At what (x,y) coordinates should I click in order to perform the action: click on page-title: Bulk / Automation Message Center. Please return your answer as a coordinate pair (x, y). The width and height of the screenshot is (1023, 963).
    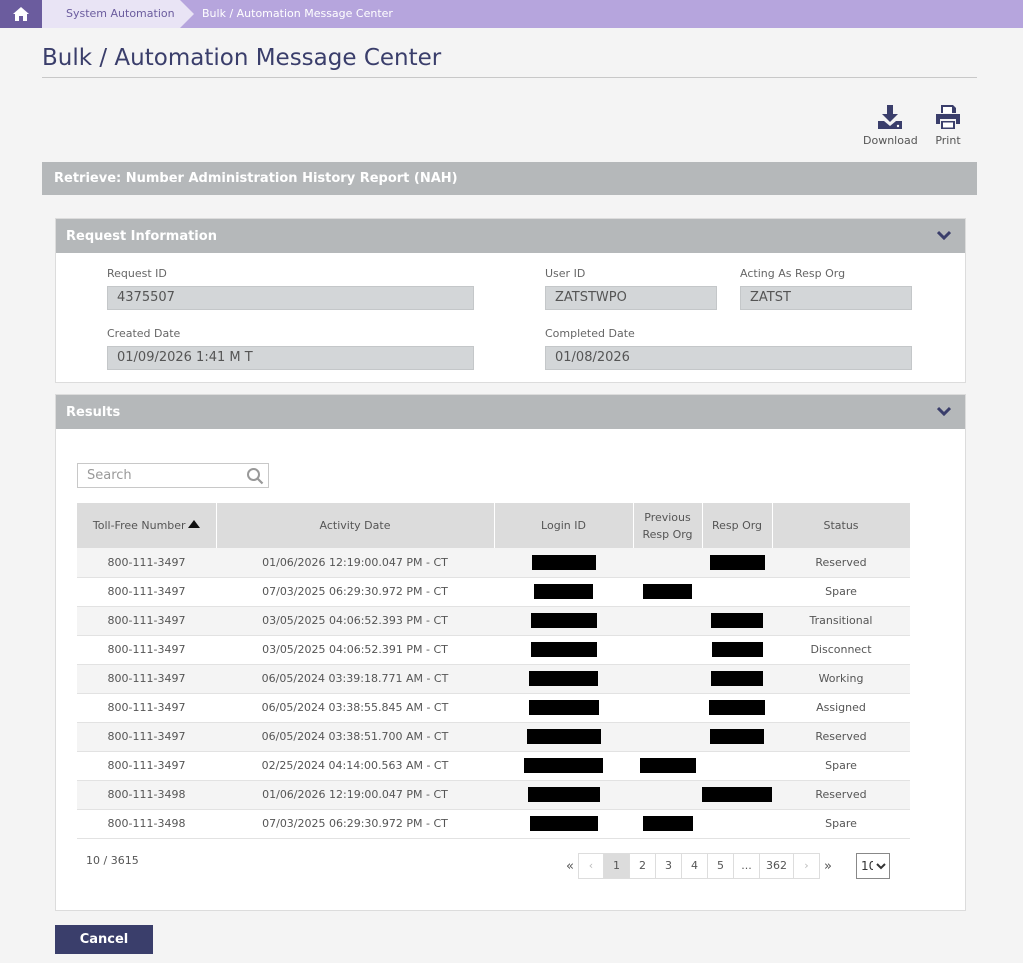
    Looking at the image, I should click on (242, 58).